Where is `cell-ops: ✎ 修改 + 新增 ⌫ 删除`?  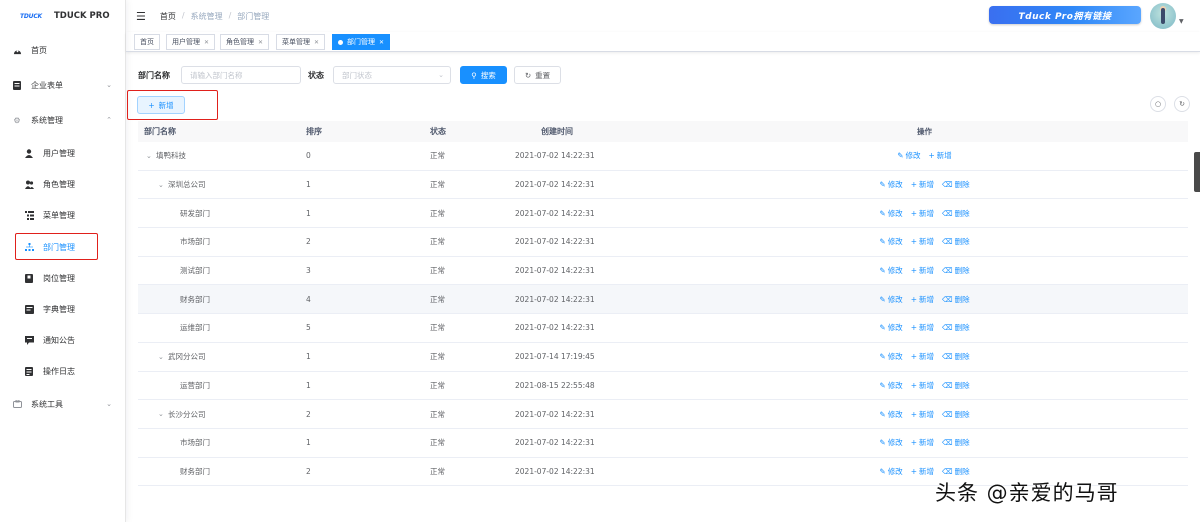 cell-ops: ✎ 修改 + 新增 ⌫ 删除 is located at coordinates (924, 327).